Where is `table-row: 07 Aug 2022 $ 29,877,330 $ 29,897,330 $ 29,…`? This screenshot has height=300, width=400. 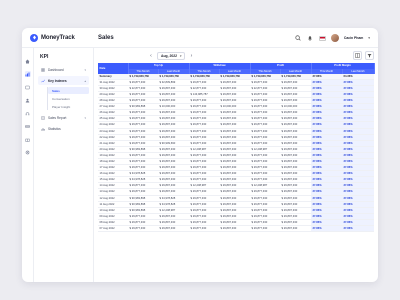 table-row: 07 Aug 2022 $ 29,877,330 $ 29,897,330 $ 29,… is located at coordinates (236, 229).